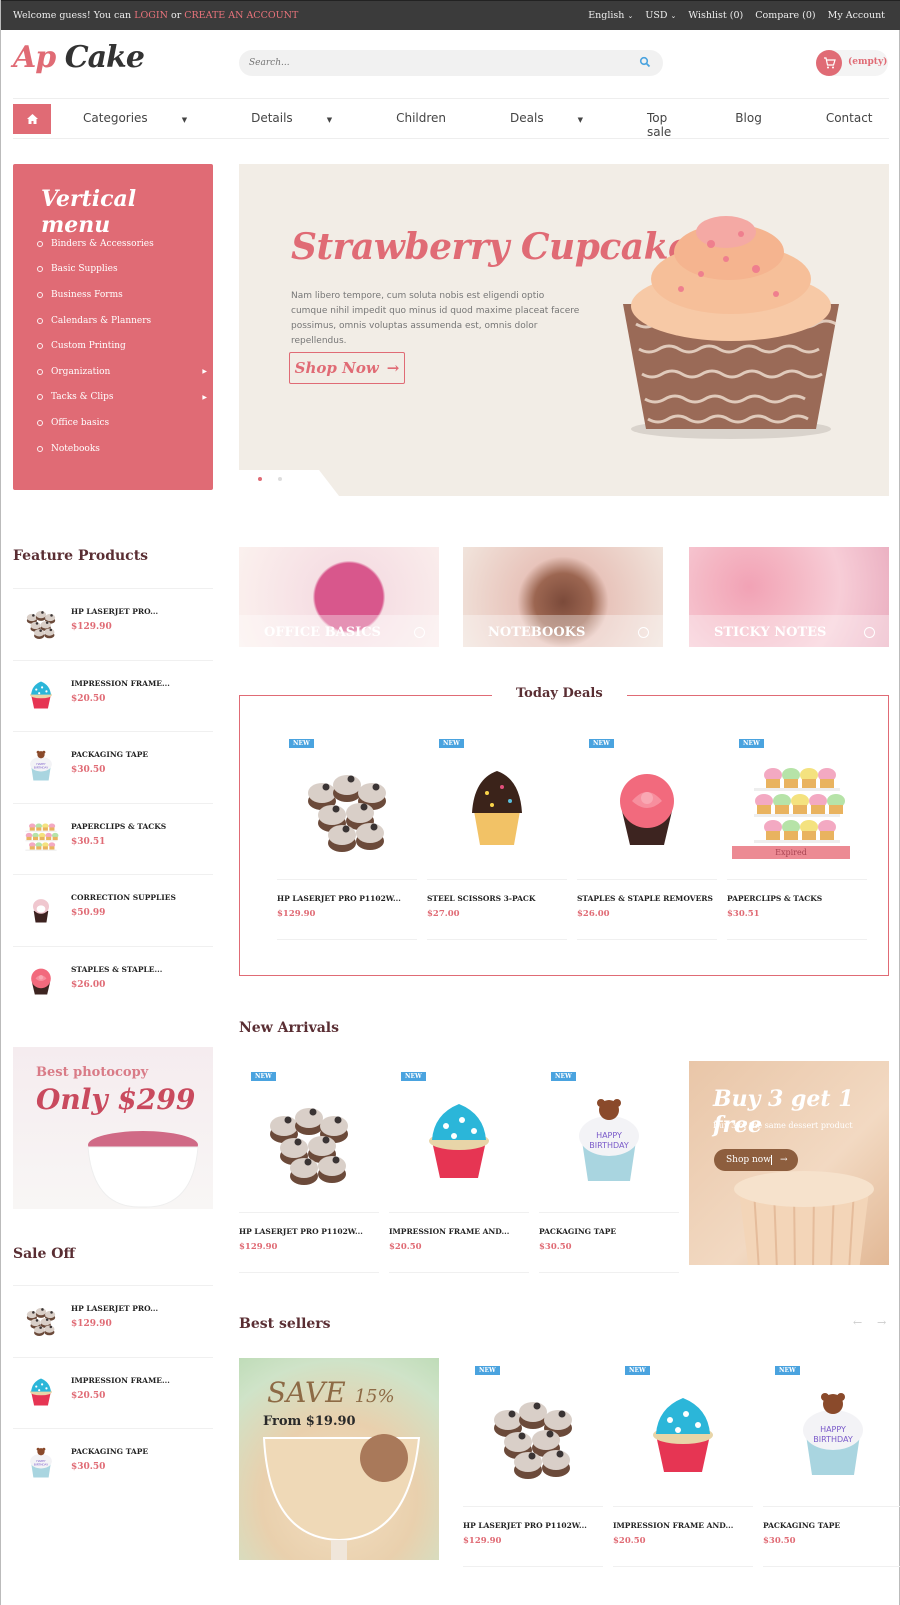 The width and height of the screenshot is (900, 1605). I want to click on nav-item-details: Details ▼, so click(307, 125).